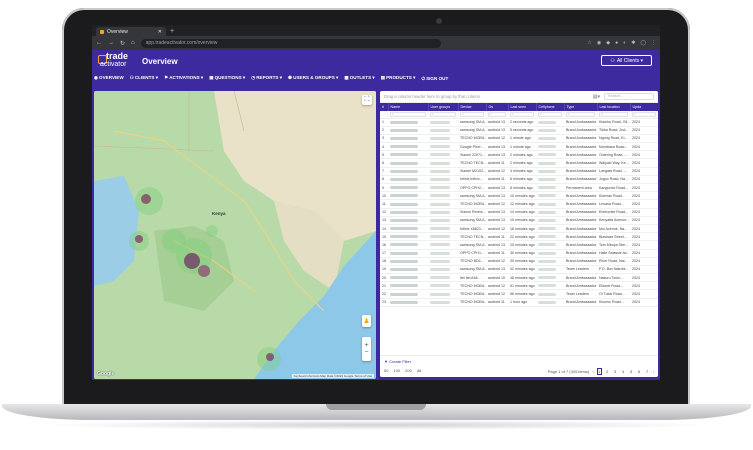  What do you see at coordinates (131, 31) in the screenshot?
I see `browser-tab: Overview ✕` at bounding box center [131, 31].